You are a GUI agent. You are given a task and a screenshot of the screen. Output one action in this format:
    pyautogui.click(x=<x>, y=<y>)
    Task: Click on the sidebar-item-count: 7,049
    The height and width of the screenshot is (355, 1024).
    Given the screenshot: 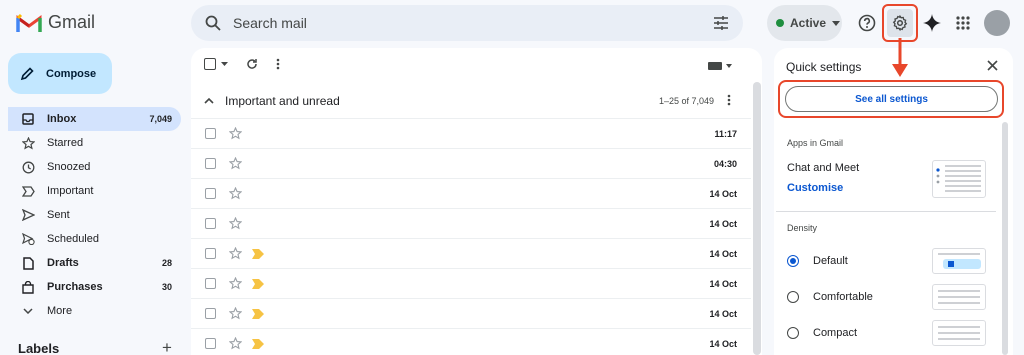 What is the action you would take?
    pyautogui.click(x=160, y=119)
    